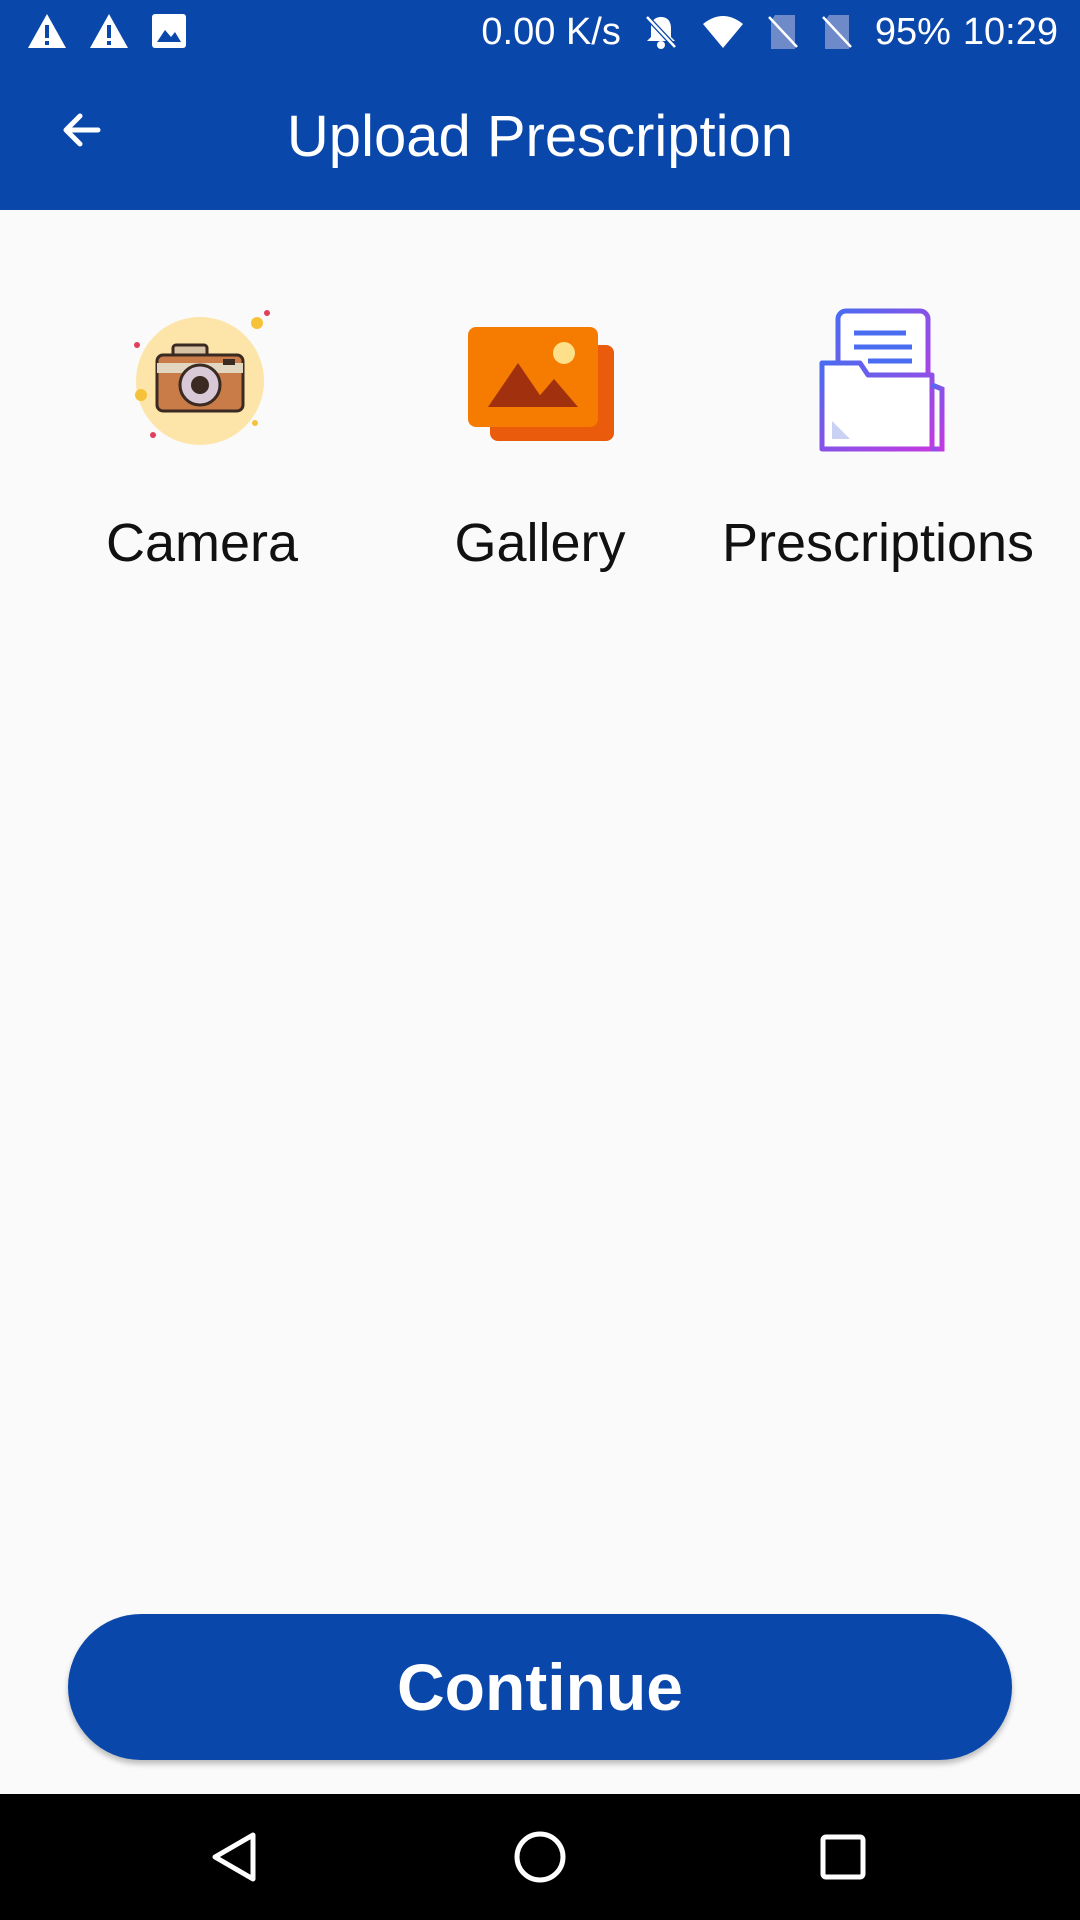  Describe the element at coordinates (202, 377) in the screenshot. I see `camera-icon` at that location.